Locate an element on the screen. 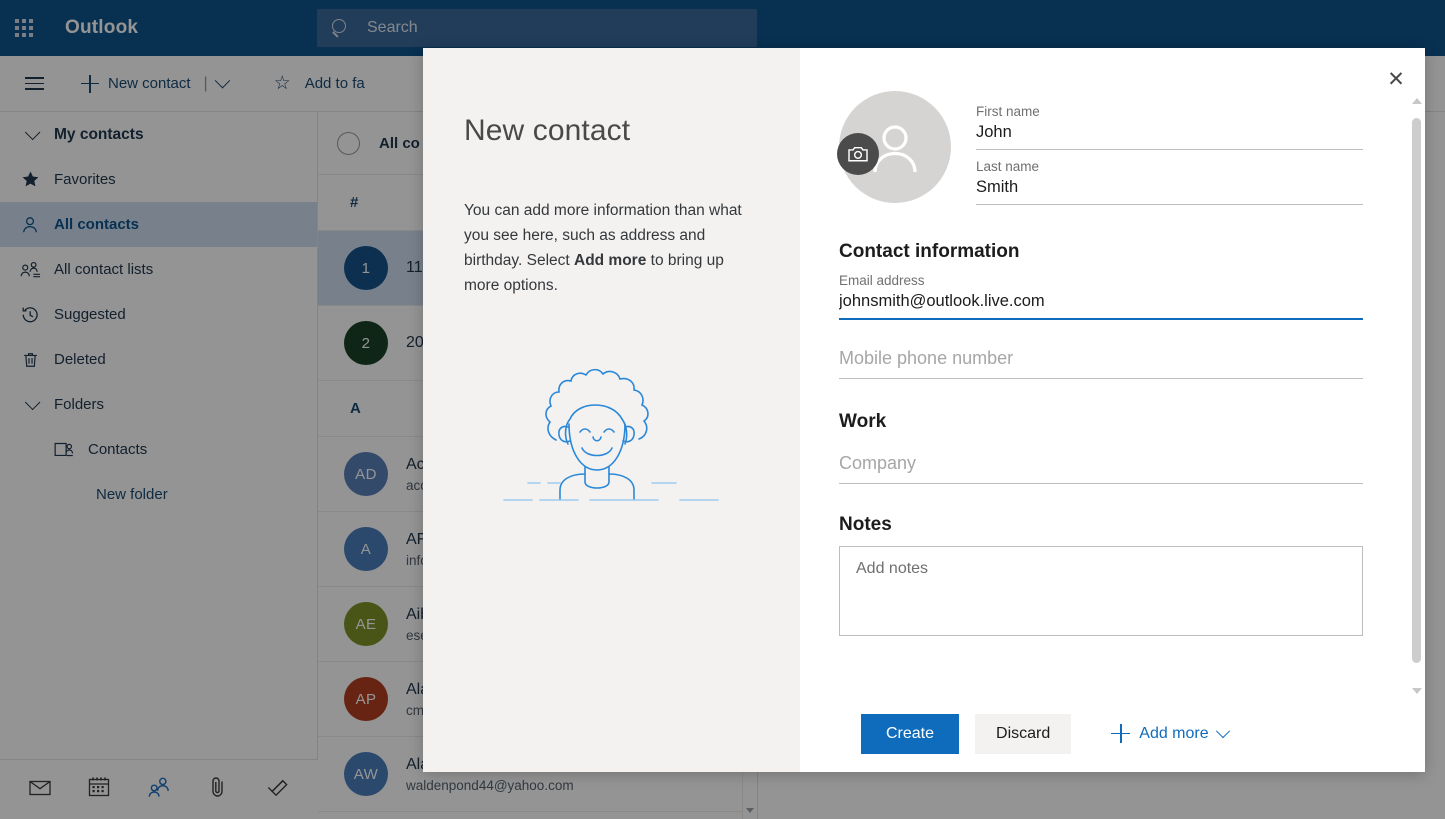  dialog-title: New contact is located at coordinates (547, 130).